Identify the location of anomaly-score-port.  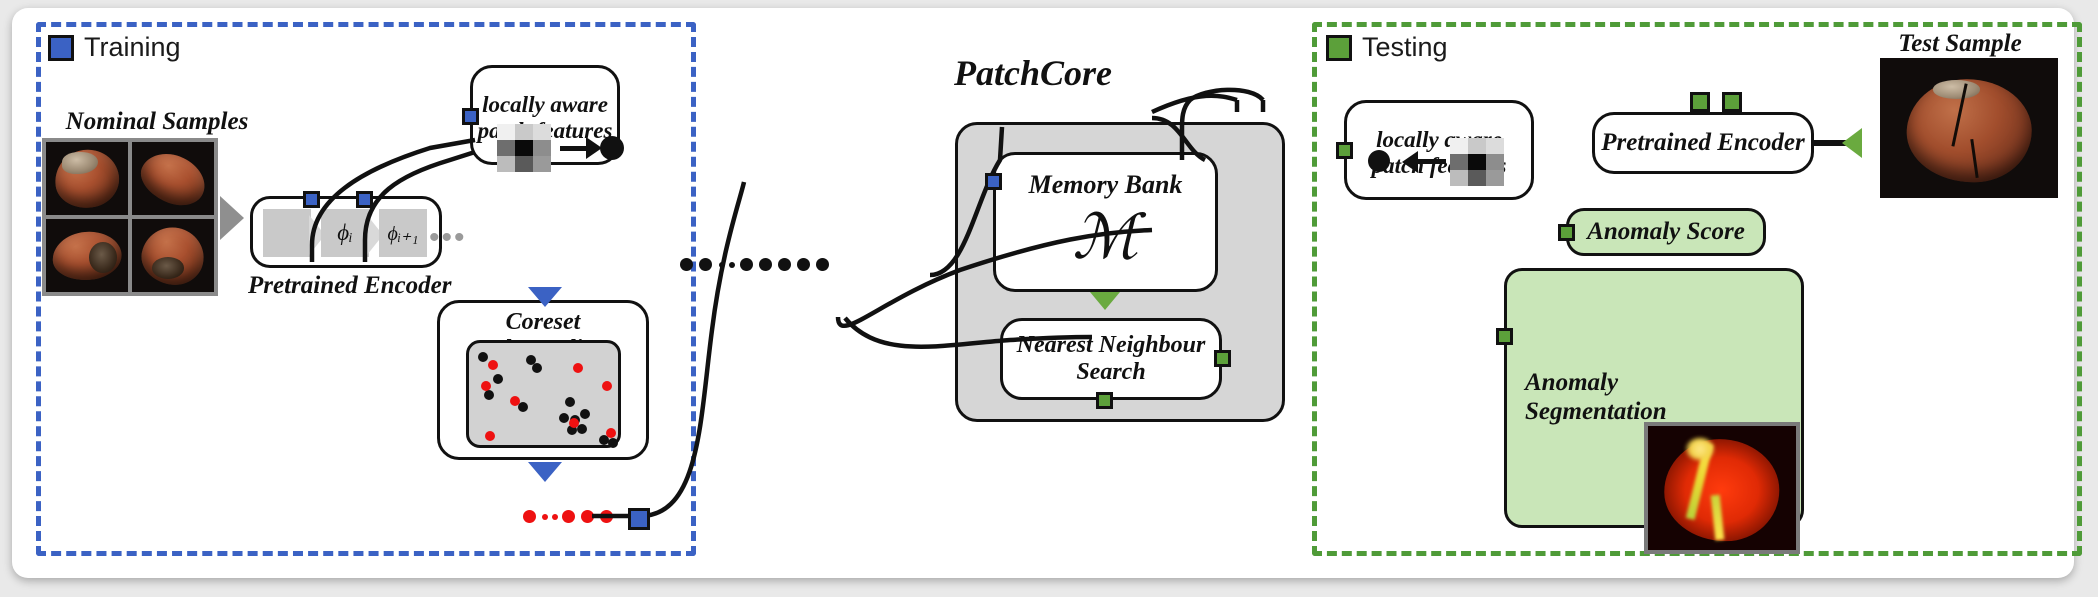
(1566, 232).